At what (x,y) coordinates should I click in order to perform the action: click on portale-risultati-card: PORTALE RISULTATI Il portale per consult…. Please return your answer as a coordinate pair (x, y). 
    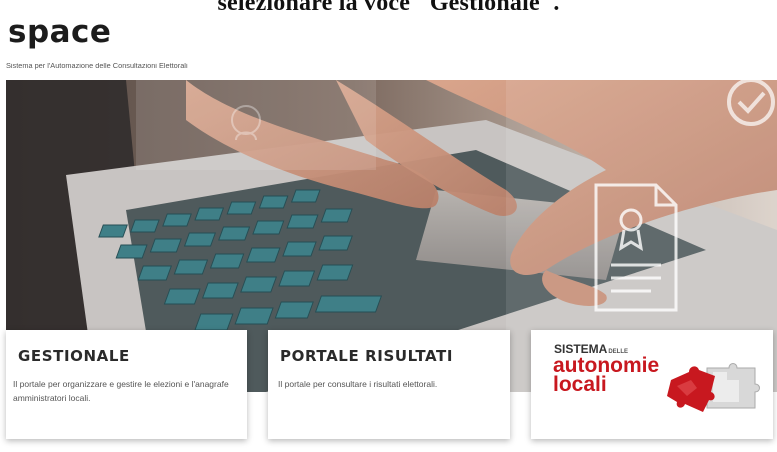
    Looking at the image, I should click on (389, 384).